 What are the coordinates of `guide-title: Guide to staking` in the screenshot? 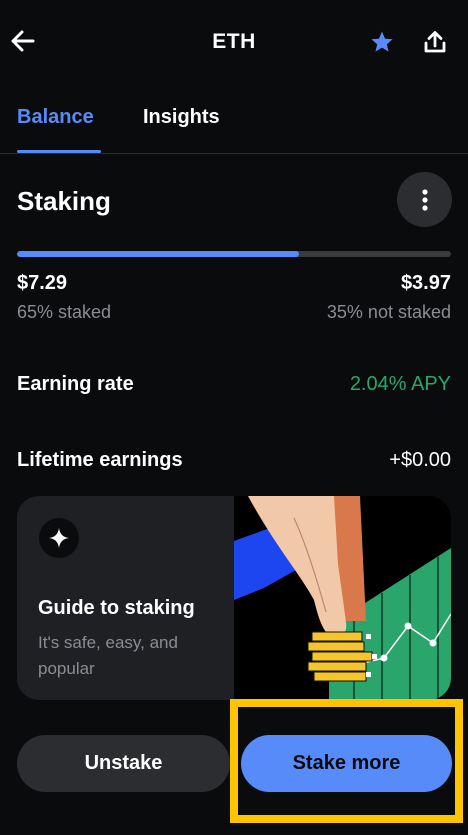 It's located at (116, 608).